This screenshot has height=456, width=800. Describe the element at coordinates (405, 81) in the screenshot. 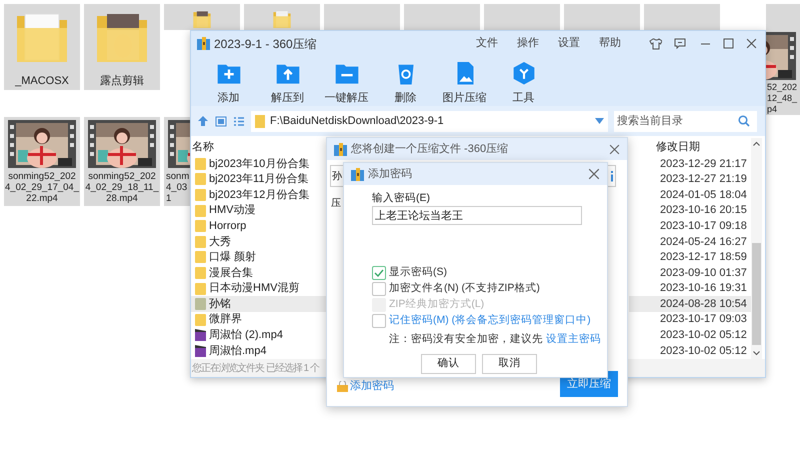

I see `toolbar-button: 删除` at that location.